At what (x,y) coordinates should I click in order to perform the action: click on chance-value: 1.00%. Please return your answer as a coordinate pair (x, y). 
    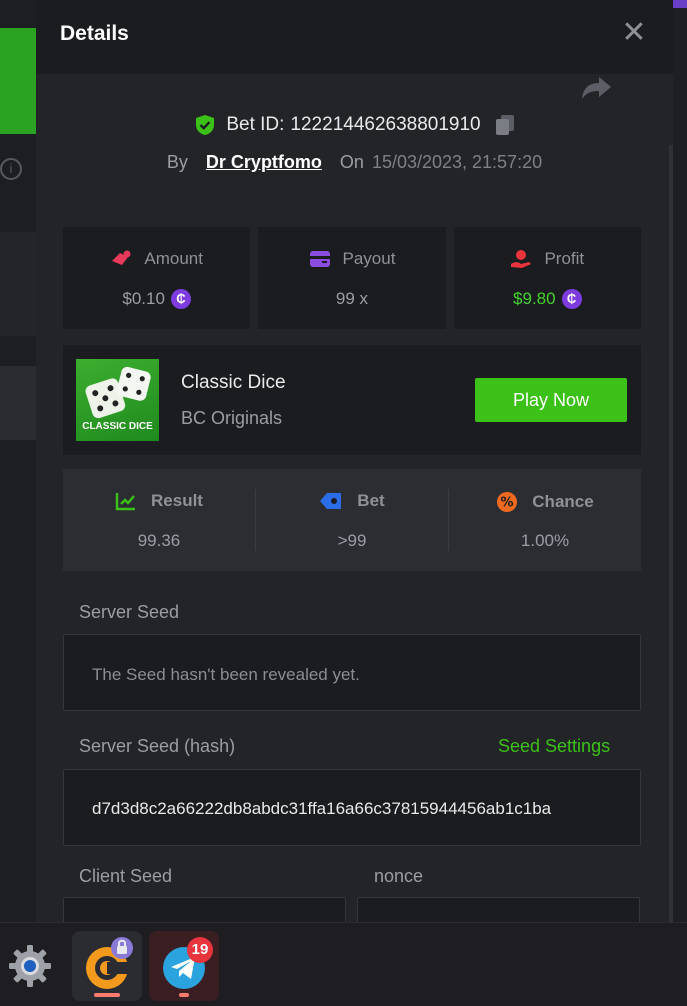
    Looking at the image, I should click on (545, 540).